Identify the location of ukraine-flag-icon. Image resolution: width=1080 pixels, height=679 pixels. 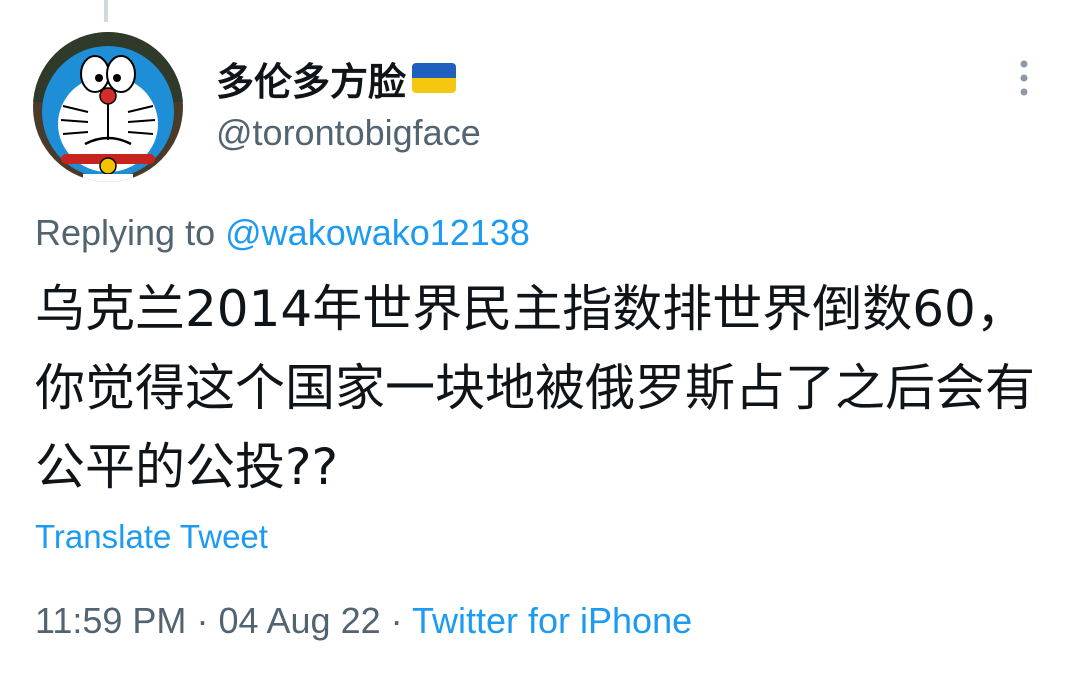
(434, 78).